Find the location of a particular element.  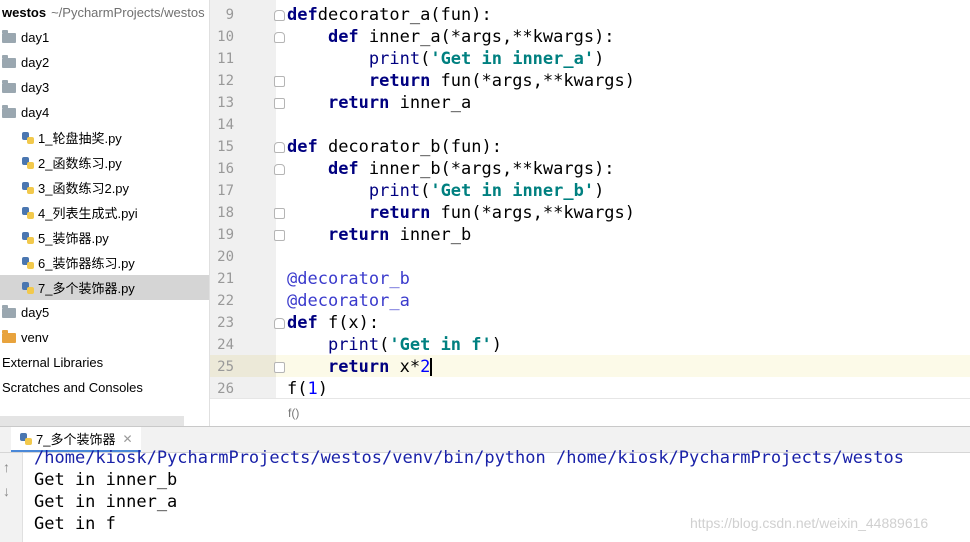

code-line: defdecorator_a(fun): is located at coordinates (389, 15).